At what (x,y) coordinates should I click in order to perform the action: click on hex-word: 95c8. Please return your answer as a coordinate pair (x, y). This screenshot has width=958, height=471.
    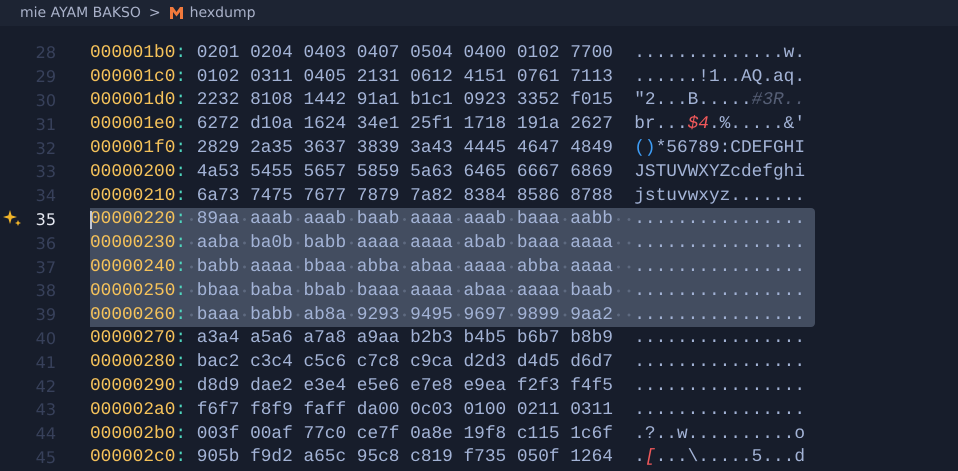
    Looking at the image, I should click on (378, 457).